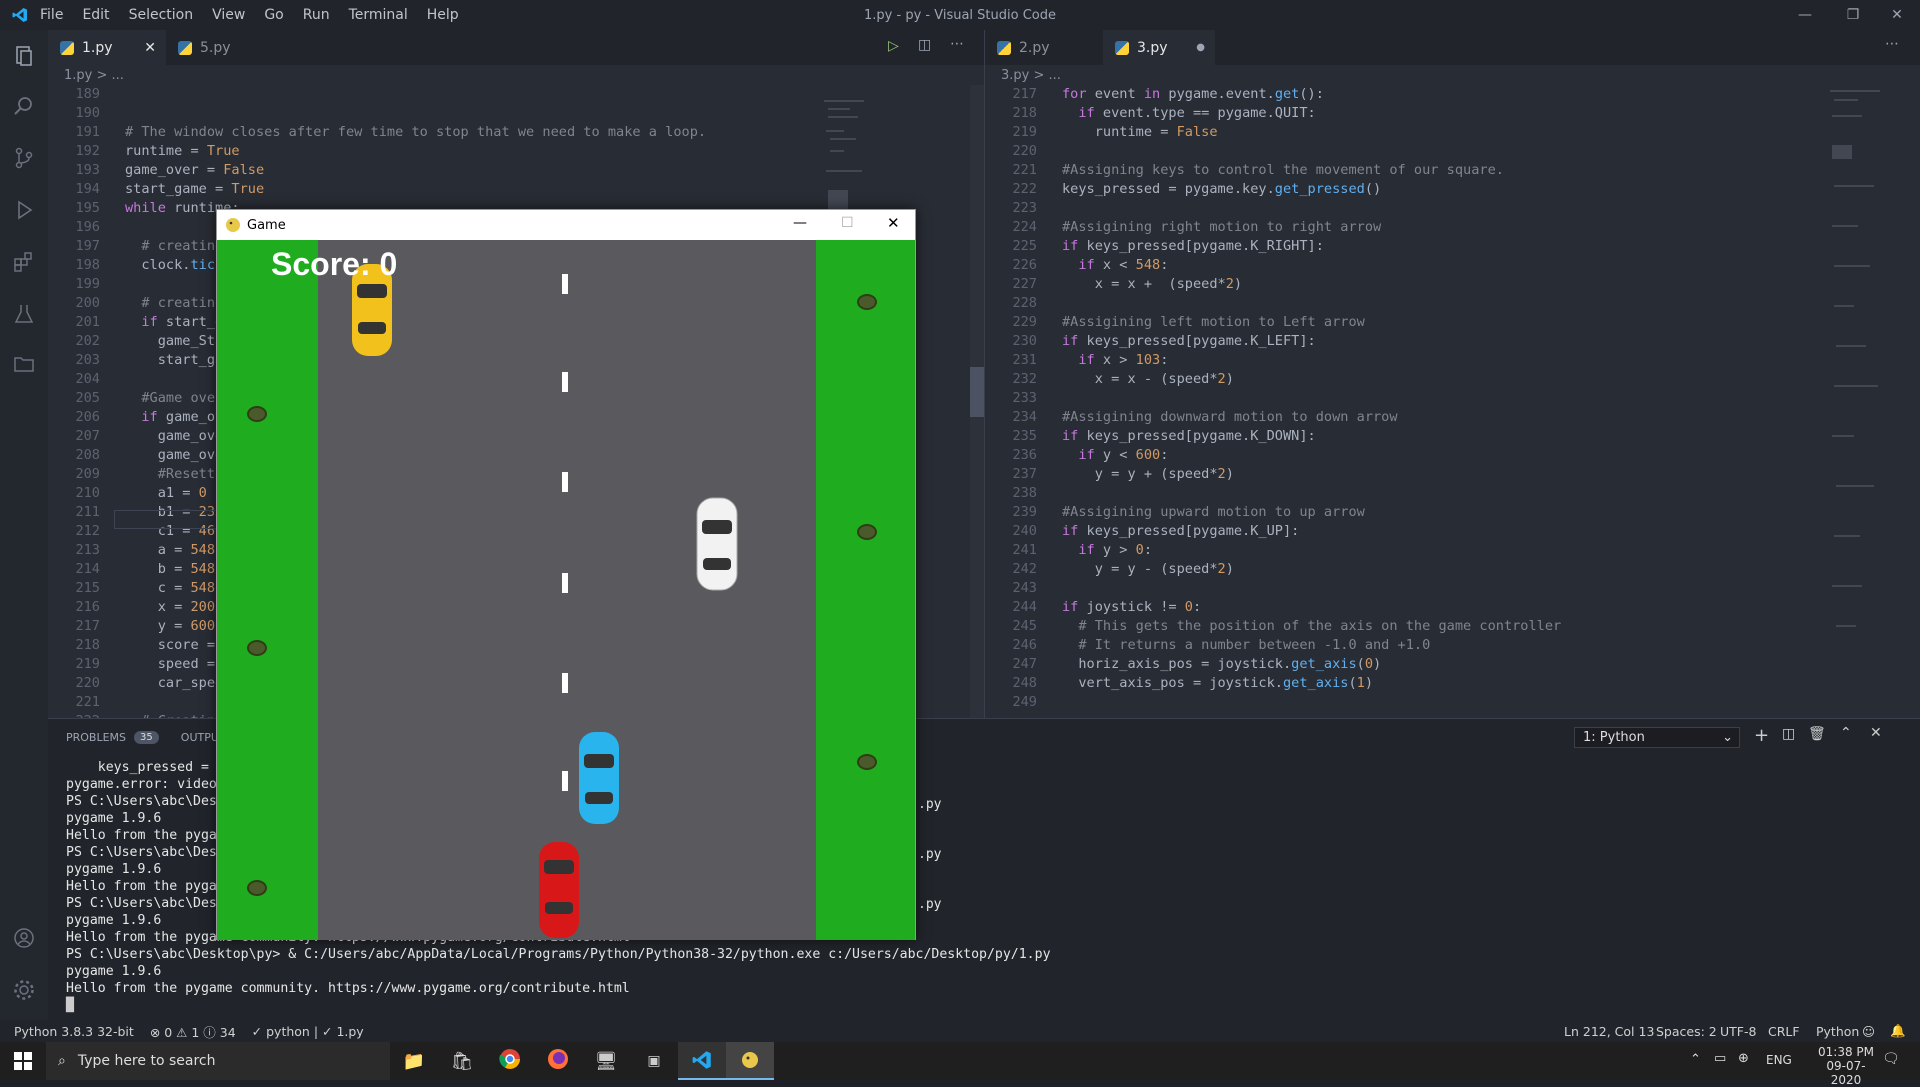 The image size is (1920, 1087). What do you see at coordinates (1788, 734) in the screenshot?
I see `split-terminal-icon: ◫` at bounding box center [1788, 734].